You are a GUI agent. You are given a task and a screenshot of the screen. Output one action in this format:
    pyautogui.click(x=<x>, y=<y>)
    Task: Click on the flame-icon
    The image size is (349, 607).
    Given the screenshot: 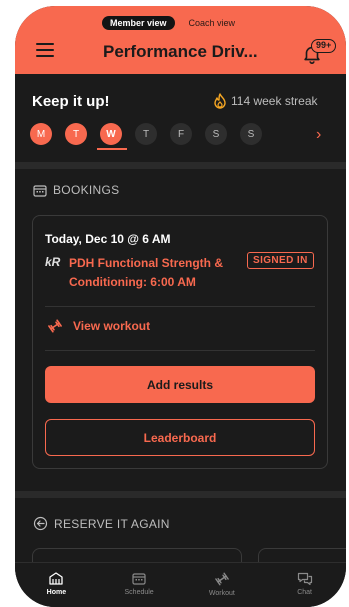 What is the action you would take?
    pyautogui.click(x=220, y=101)
    